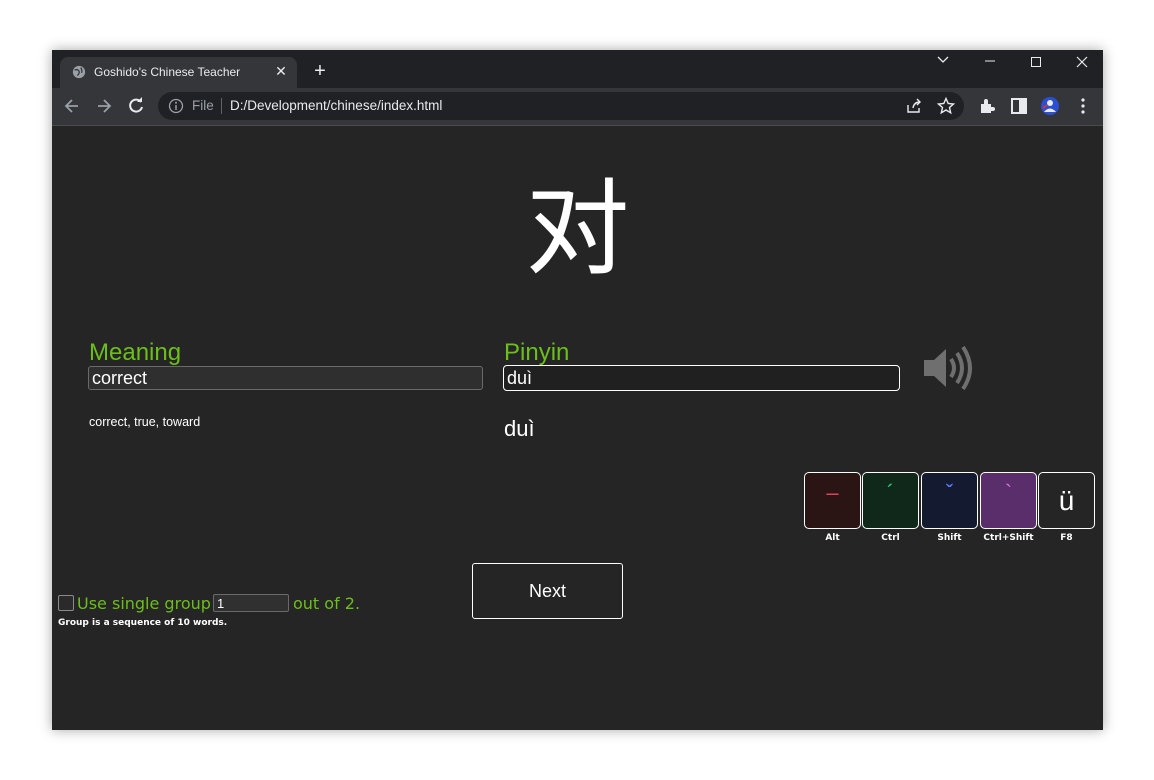  I want to click on key-shortcut: Ctrl+Shift, so click(1008, 538).